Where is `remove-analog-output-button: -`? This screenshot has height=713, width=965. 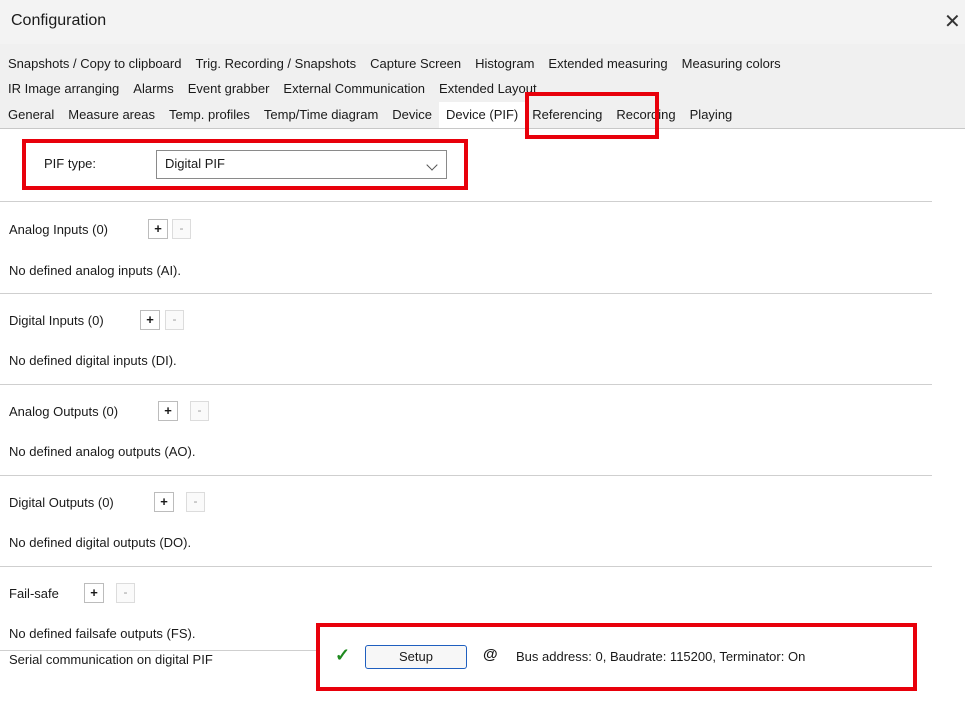 remove-analog-output-button: - is located at coordinates (199, 411).